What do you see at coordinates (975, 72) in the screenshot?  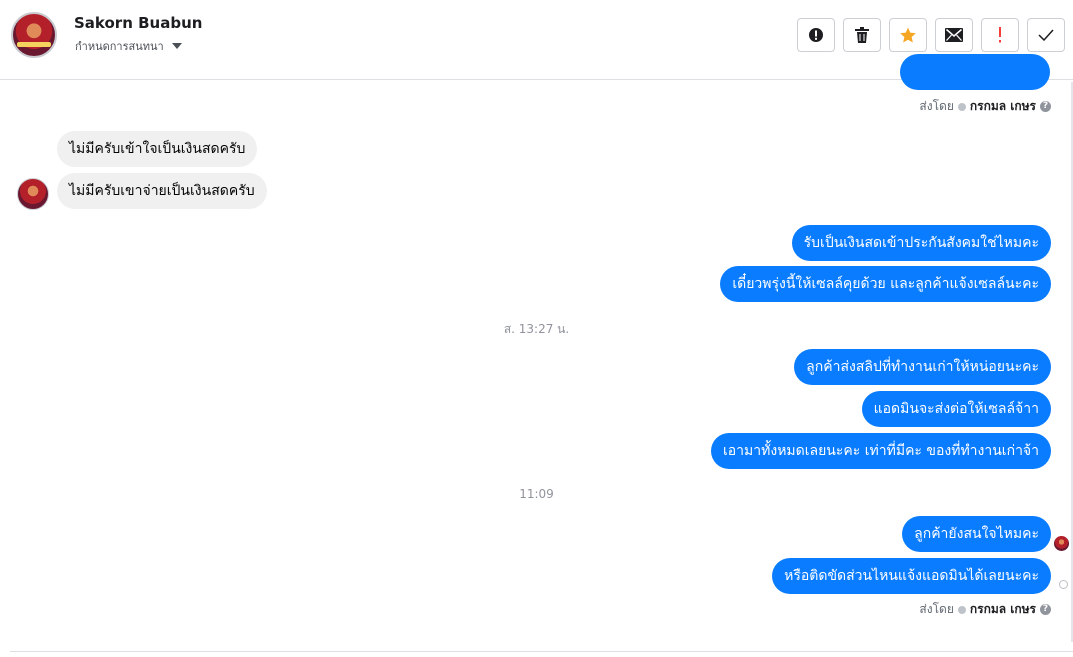 I see `message-bubble-partial` at bounding box center [975, 72].